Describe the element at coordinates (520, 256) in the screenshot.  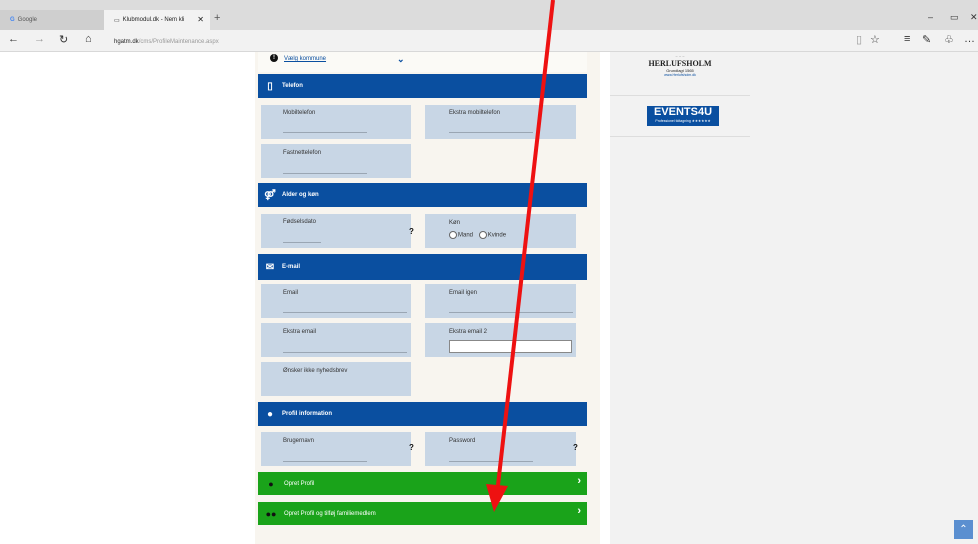
I see `annotation-arrow` at that location.